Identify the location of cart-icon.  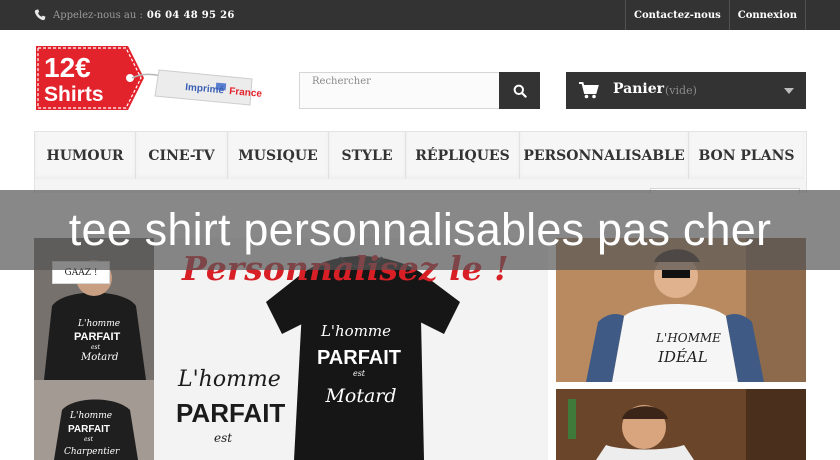
(589, 90).